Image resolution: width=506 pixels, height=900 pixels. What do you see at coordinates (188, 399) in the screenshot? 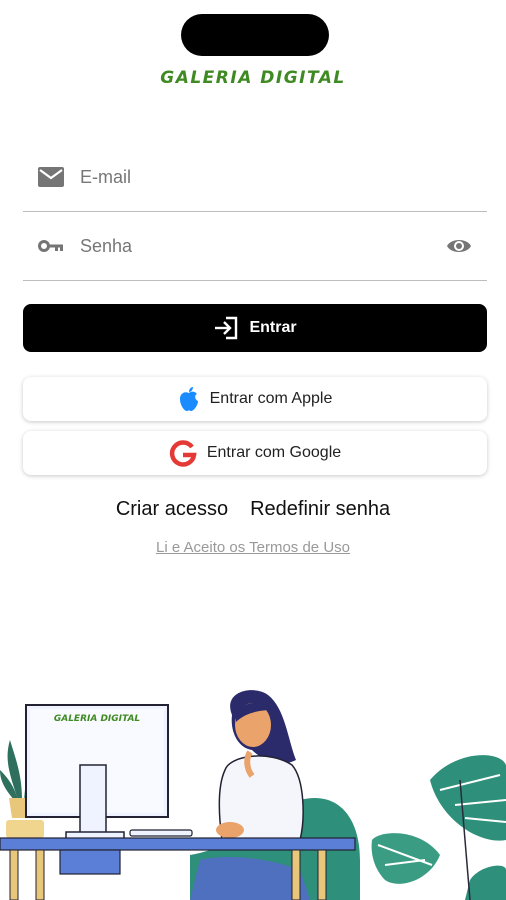
I see `apple-icon` at bounding box center [188, 399].